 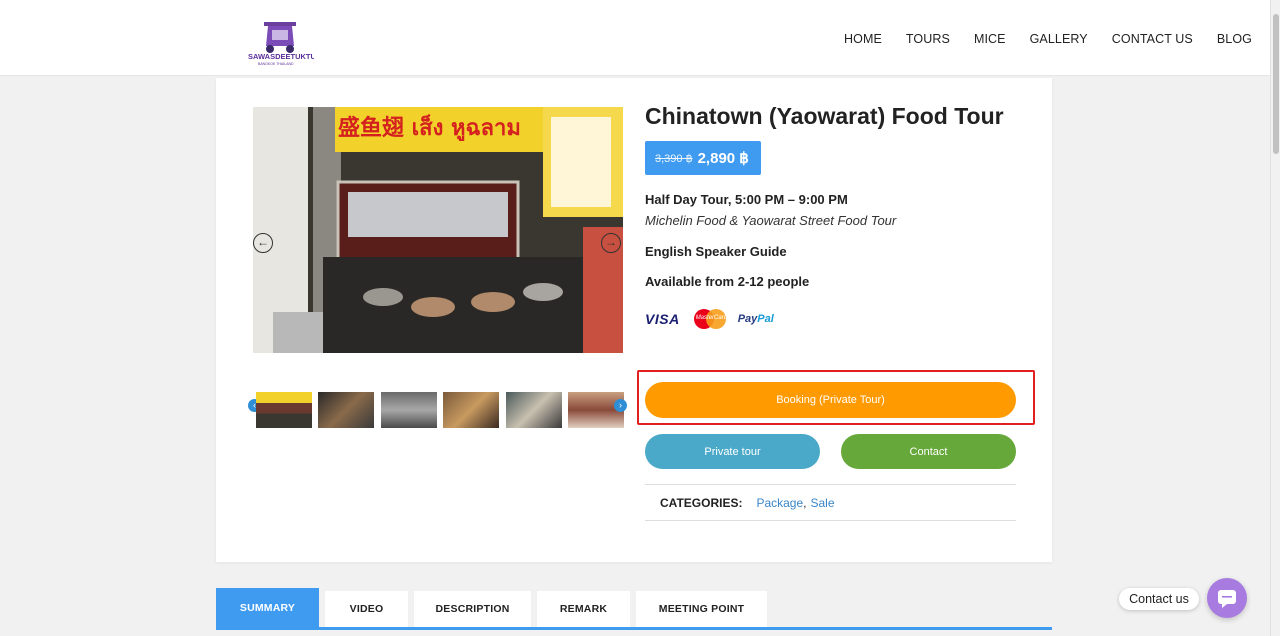 What do you see at coordinates (1159, 599) in the screenshot?
I see `contact-us-label: Contact us` at bounding box center [1159, 599].